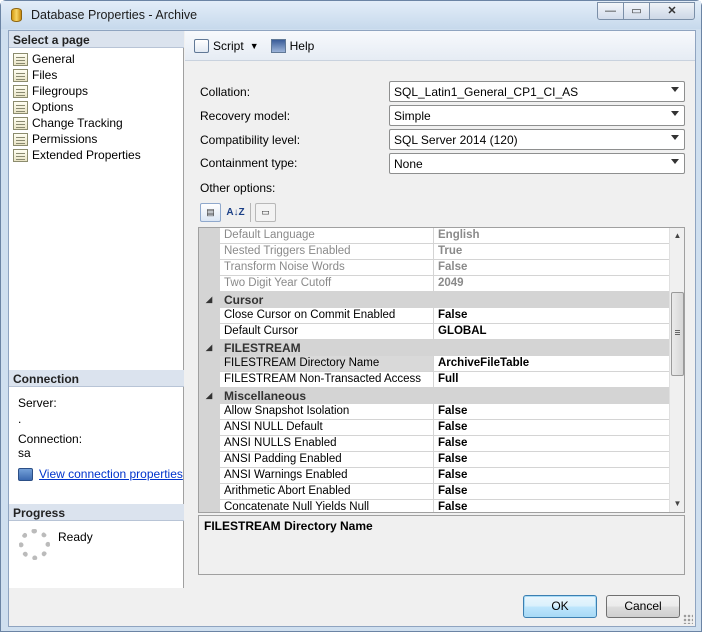  What do you see at coordinates (327, 506) in the screenshot?
I see `grid-row-name: Concatenate Null Yields Null` at bounding box center [327, 506].